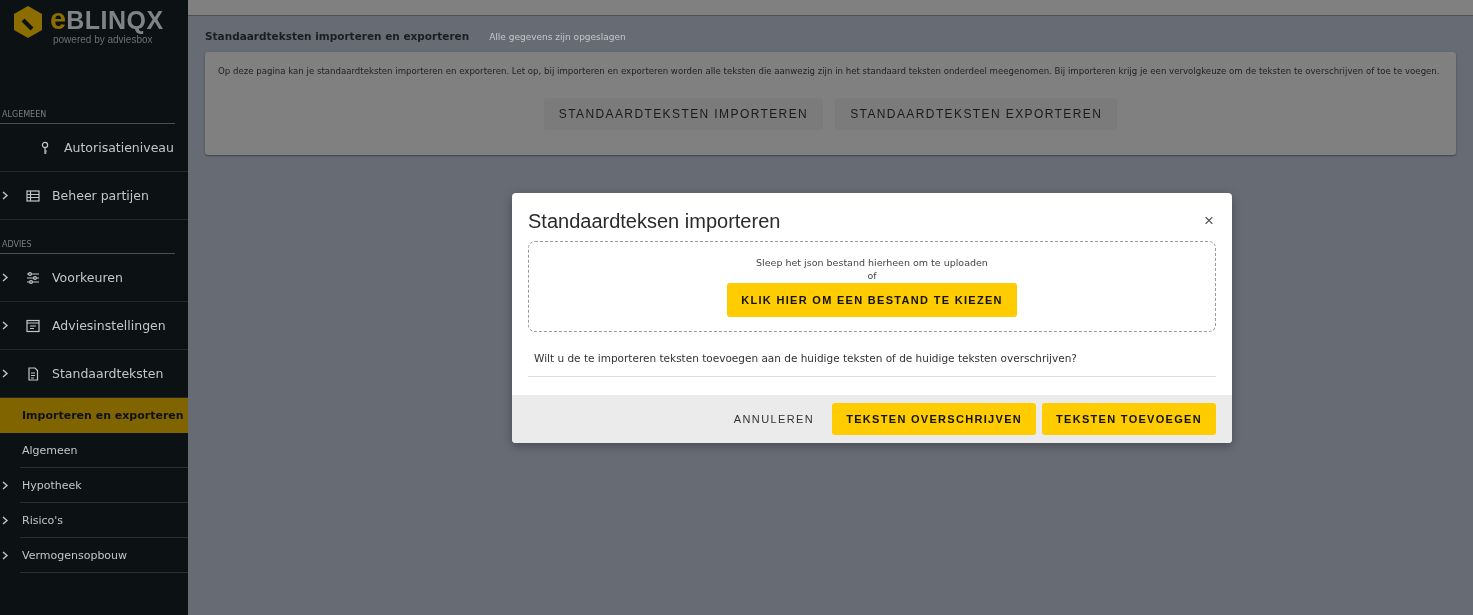  I want to click on choose-file-button: KLIK HIER OM EEN BESTAND TE KIEZEN, so click(872, 299).